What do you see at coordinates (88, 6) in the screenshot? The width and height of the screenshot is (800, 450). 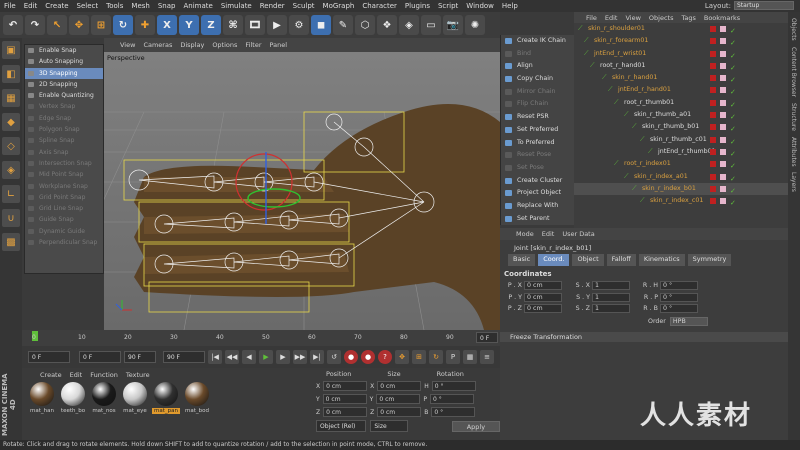 I see `menu-item-select: Select` at bounding box center [88, 6].